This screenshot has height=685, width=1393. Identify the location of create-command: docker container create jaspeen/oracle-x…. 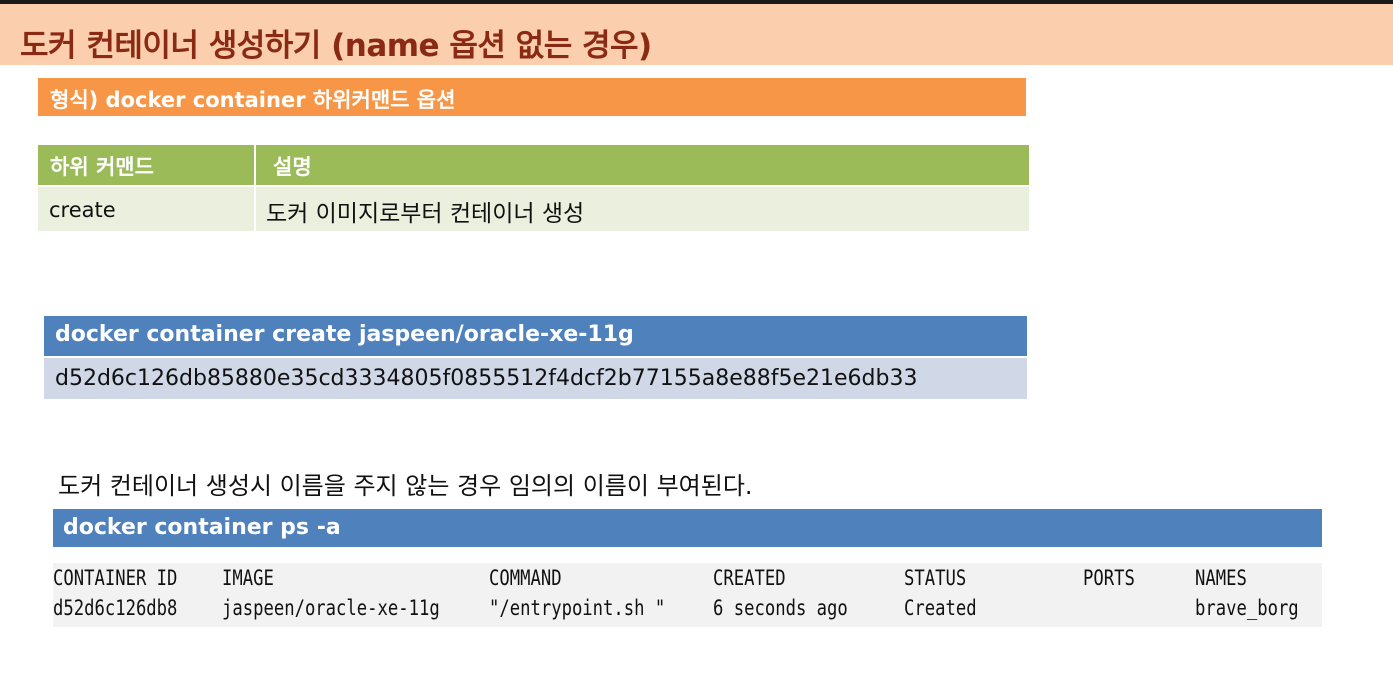
(344, 334).